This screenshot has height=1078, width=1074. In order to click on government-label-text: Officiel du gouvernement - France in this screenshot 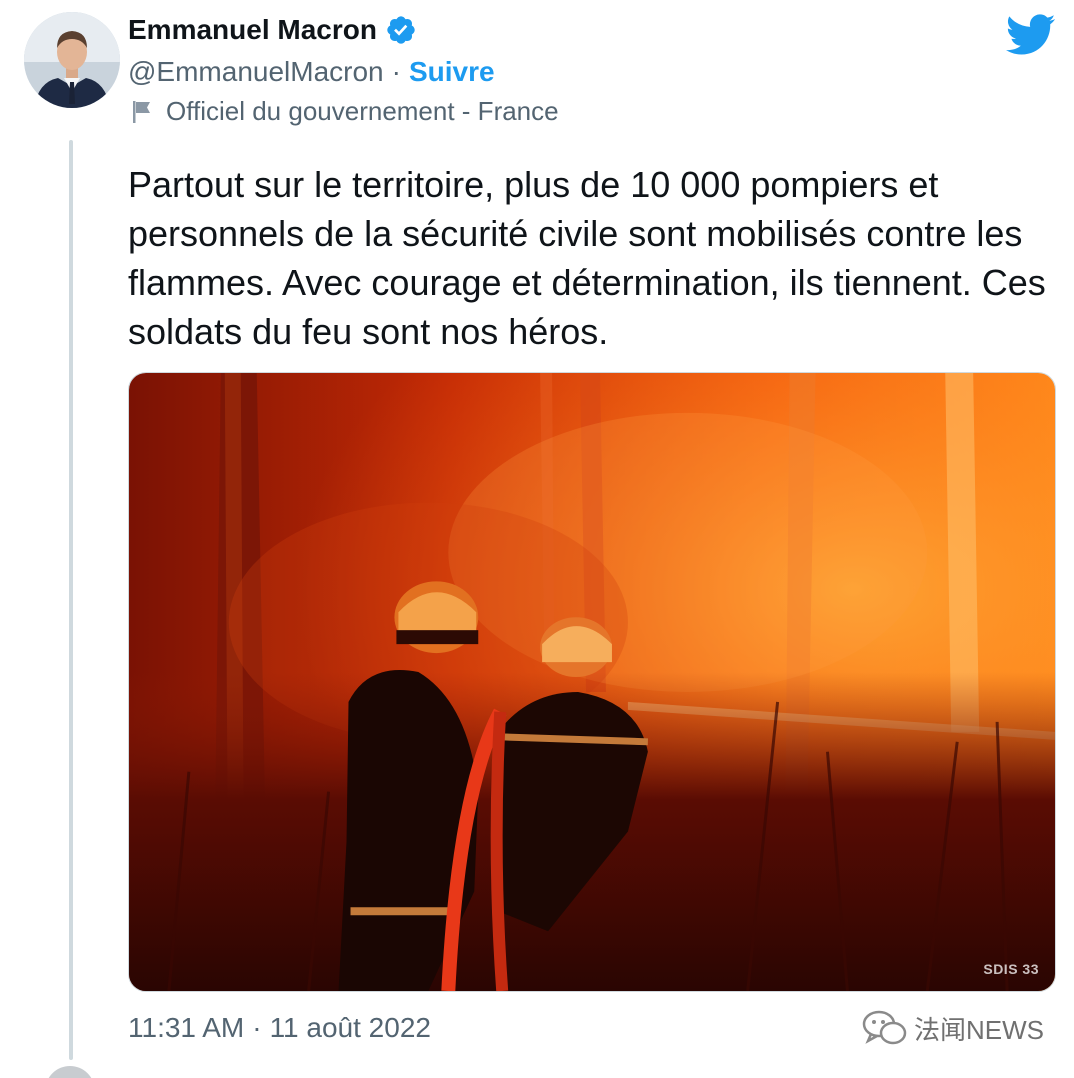, I will do `click(362, 111)`.